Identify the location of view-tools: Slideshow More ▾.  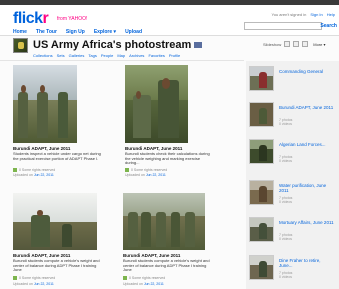
(294, 44).